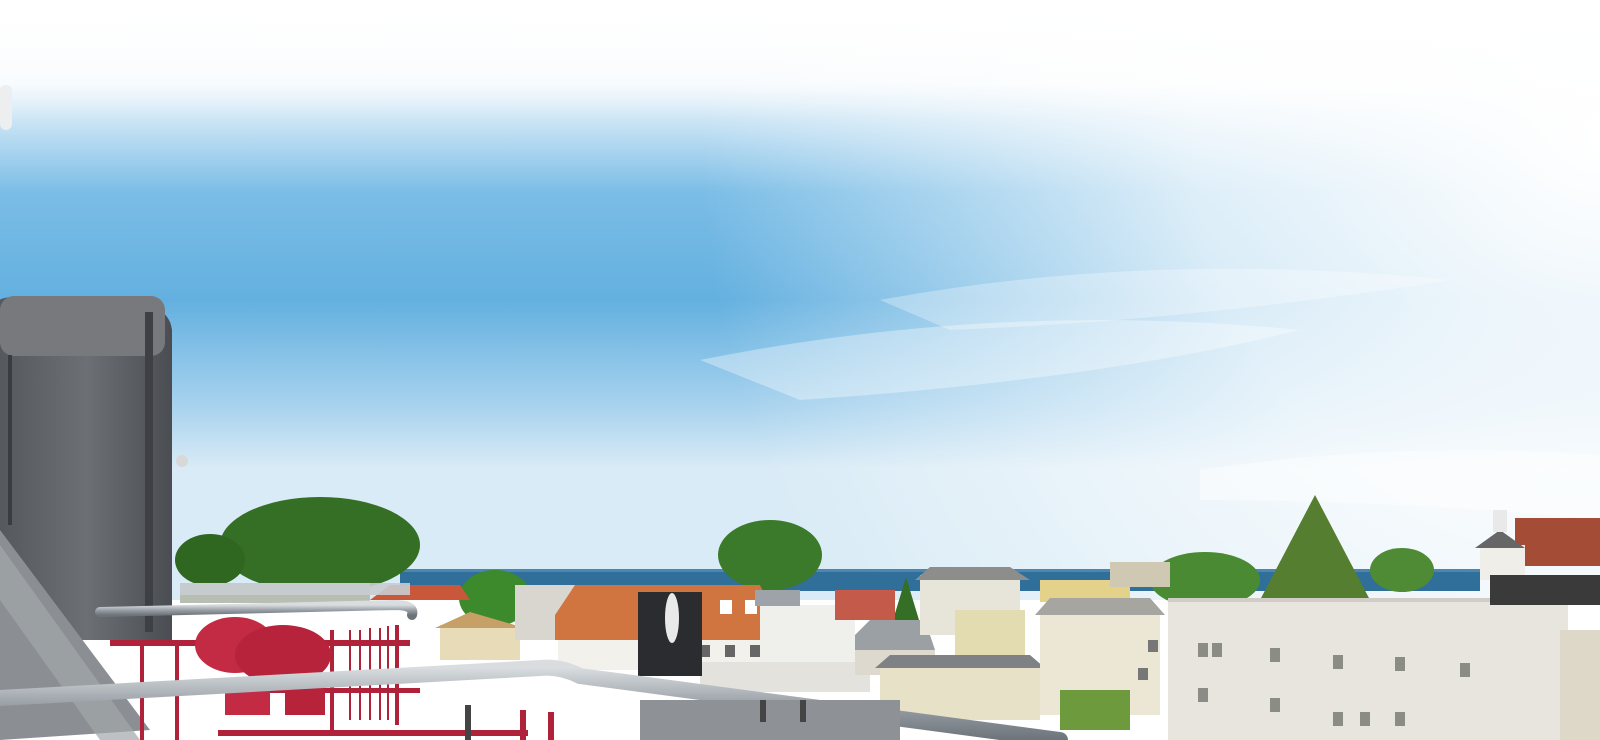  What do you see at coordinates (256, 609) in the screenshot?
I see `terrace-steel-rail` at bounding box center [256, 609].